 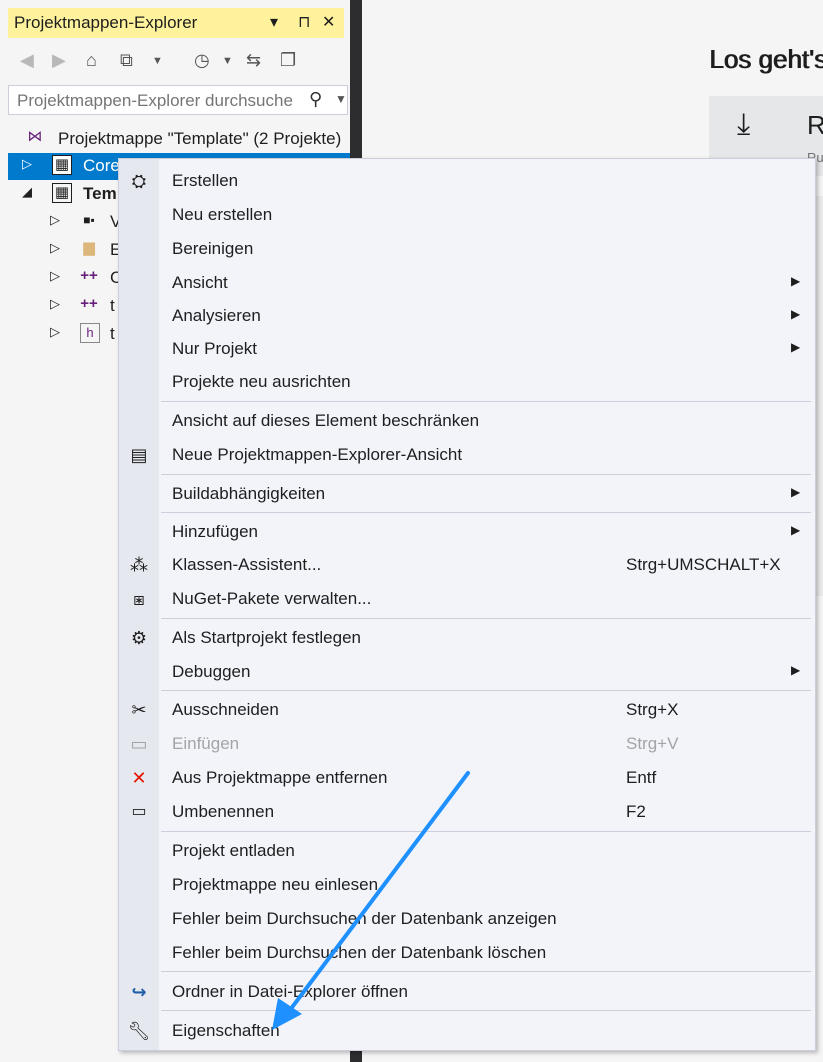 I want to click on start-heading: Los geht's, so click(x=766, y=59).